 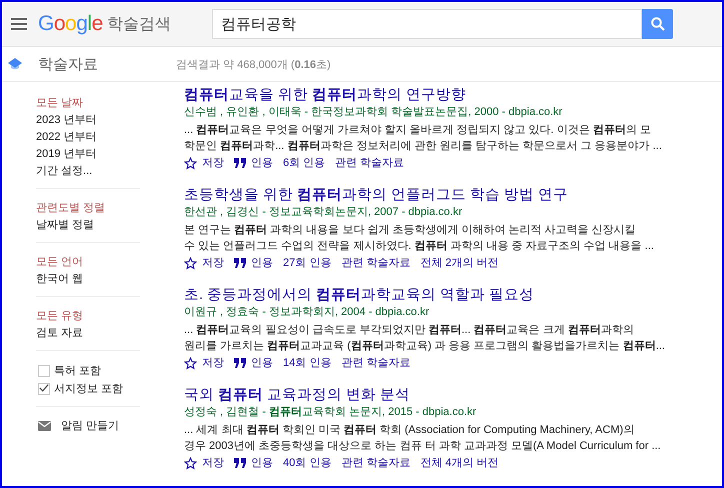 What do you see at coordinates (409, 330) in the screenshot?
I see `snippet-text: ... 컴퓨터교육의 필요성이 급속도로 부각되었지만 컴퓨터... 컴퓨터교육은 크게 컴퓨터과학의` at bounding box center [409, 330].